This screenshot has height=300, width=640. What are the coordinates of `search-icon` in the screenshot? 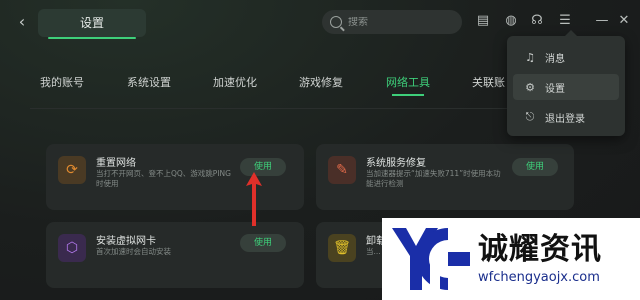 It's located at (336, 22).